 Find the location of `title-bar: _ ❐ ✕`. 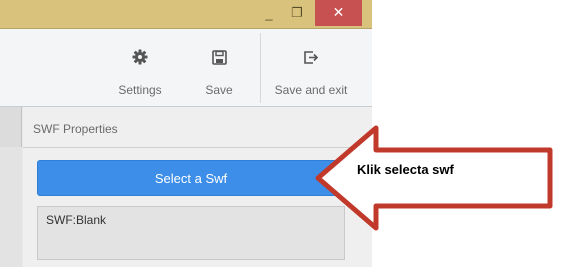

title-bar: _ ❐ ✕ is located at coordinates (186, 14).